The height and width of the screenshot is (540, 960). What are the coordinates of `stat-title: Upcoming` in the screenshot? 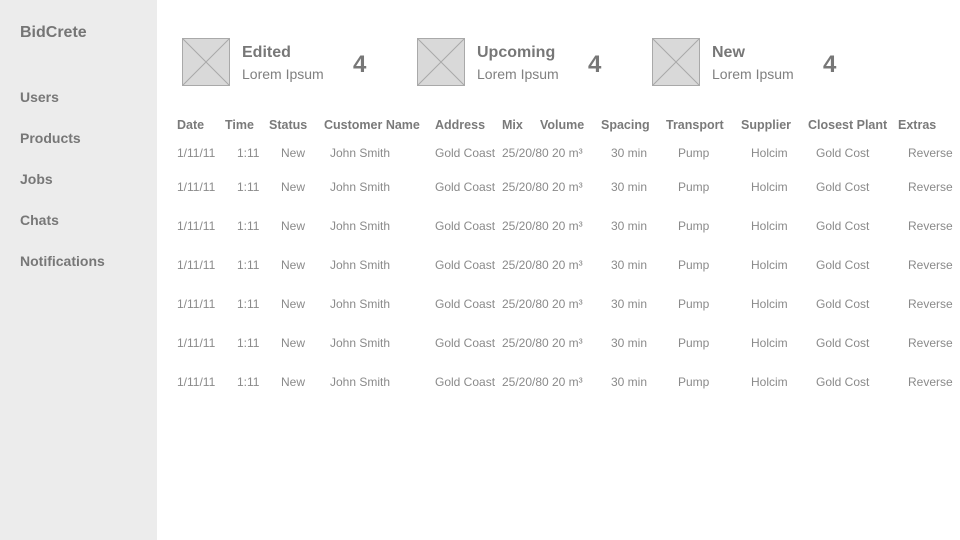 It's located at (516, 52).